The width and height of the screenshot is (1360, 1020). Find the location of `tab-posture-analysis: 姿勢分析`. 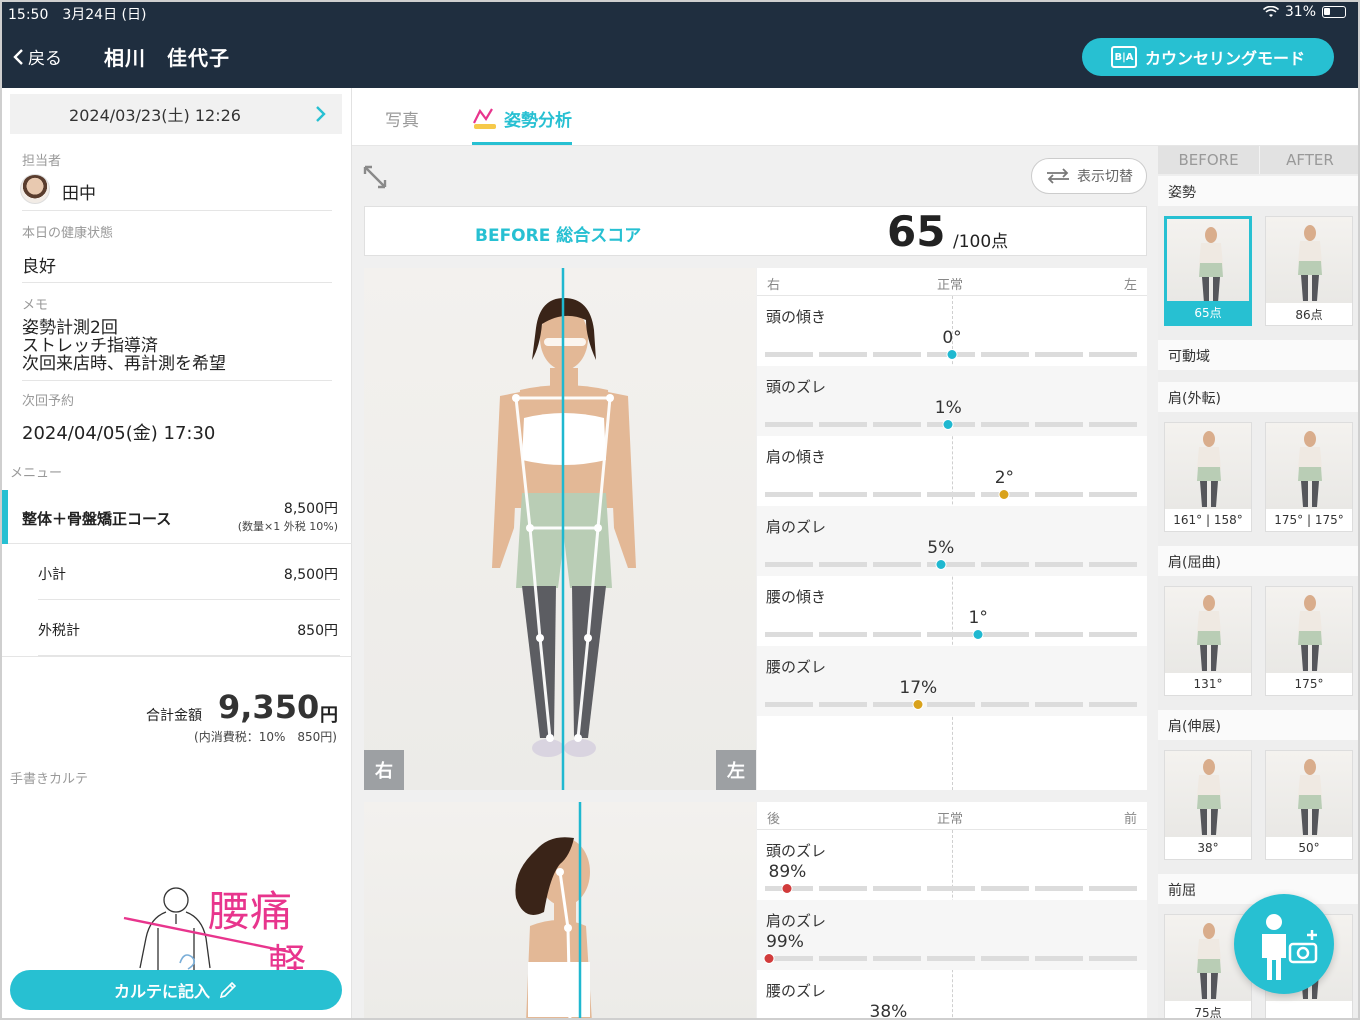

tab-posture-analysis: 姿勢分析 is located at coordinates (522, 118).